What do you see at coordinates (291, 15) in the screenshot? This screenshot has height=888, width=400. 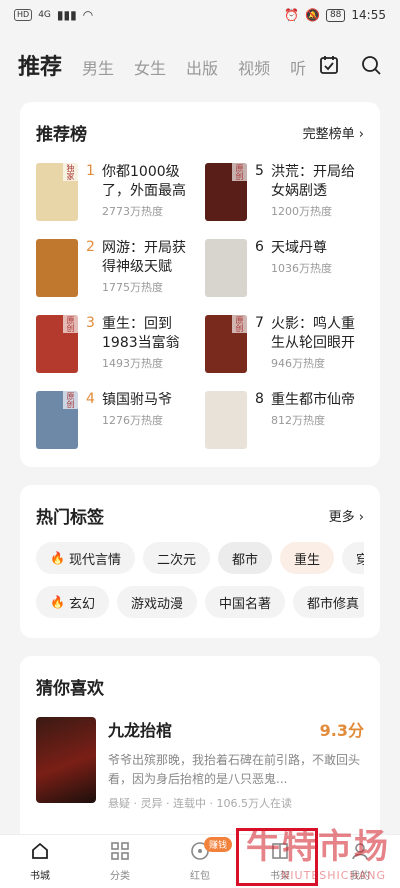 I see `alarm-icon: ⏰` at bounding box center [291, 15].